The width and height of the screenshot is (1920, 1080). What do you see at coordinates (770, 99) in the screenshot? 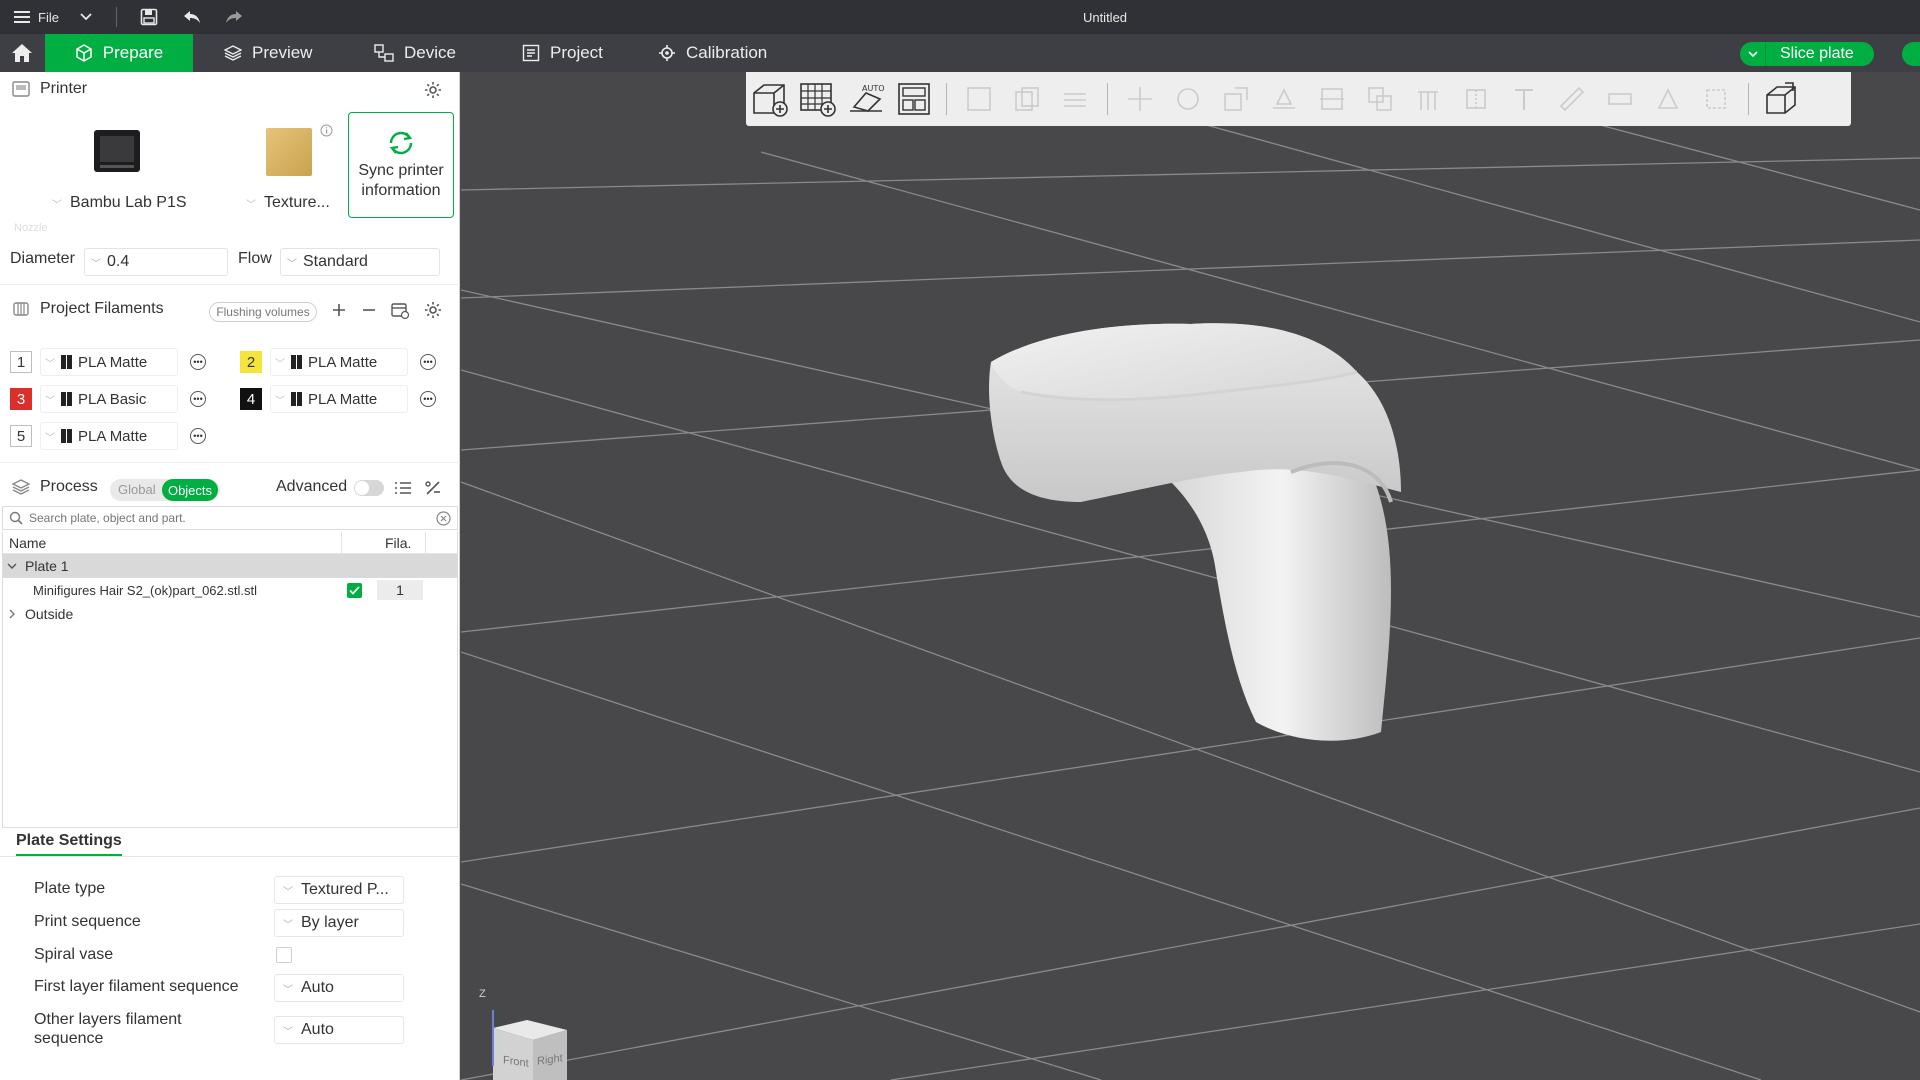
I see `add-object-button` at bounding box center [770, 99].